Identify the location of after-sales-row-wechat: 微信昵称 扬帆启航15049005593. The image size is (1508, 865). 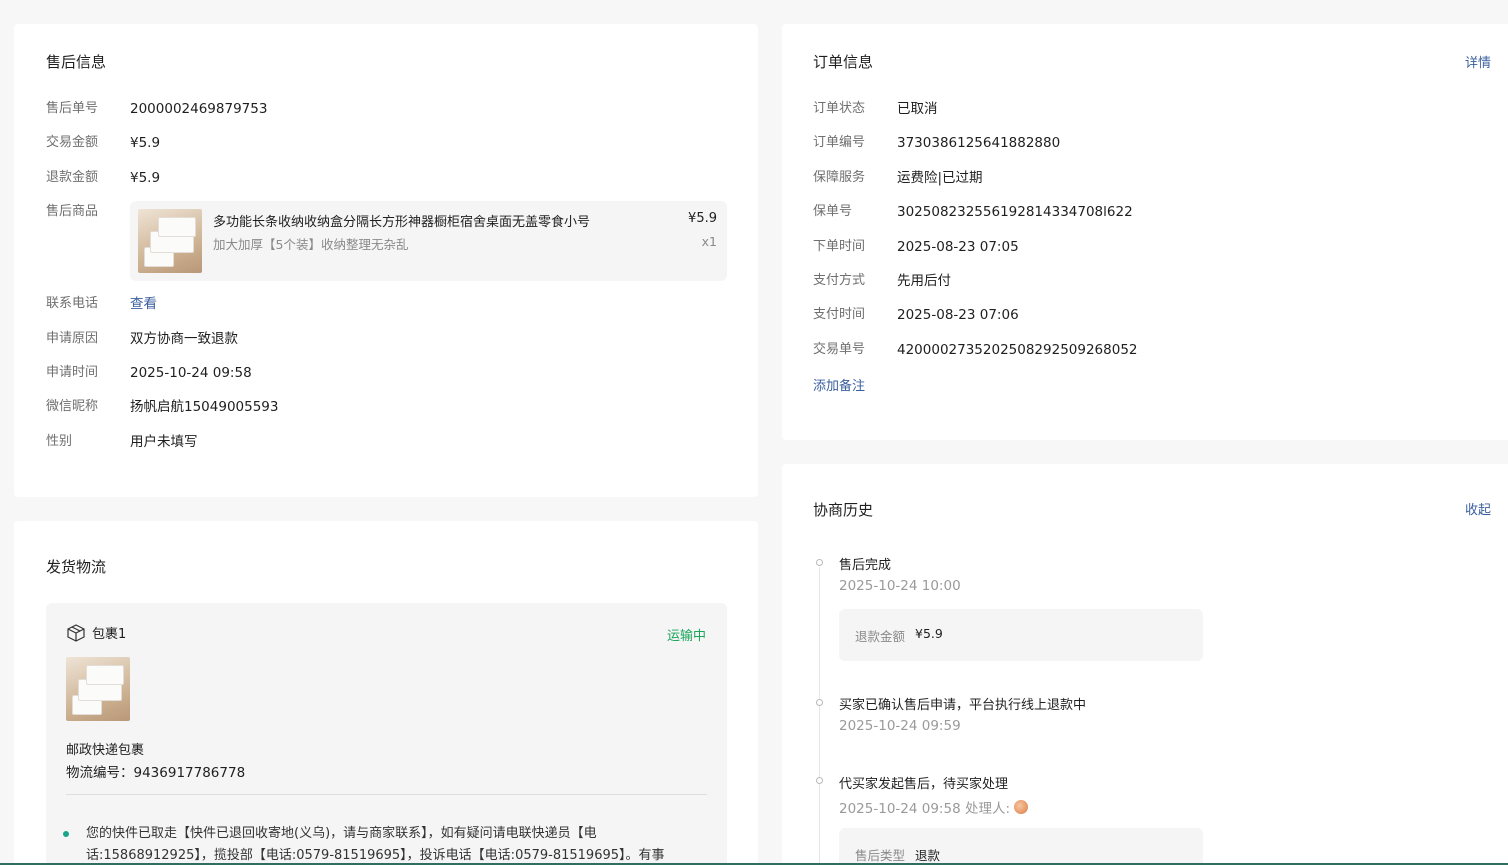
(162, 407).